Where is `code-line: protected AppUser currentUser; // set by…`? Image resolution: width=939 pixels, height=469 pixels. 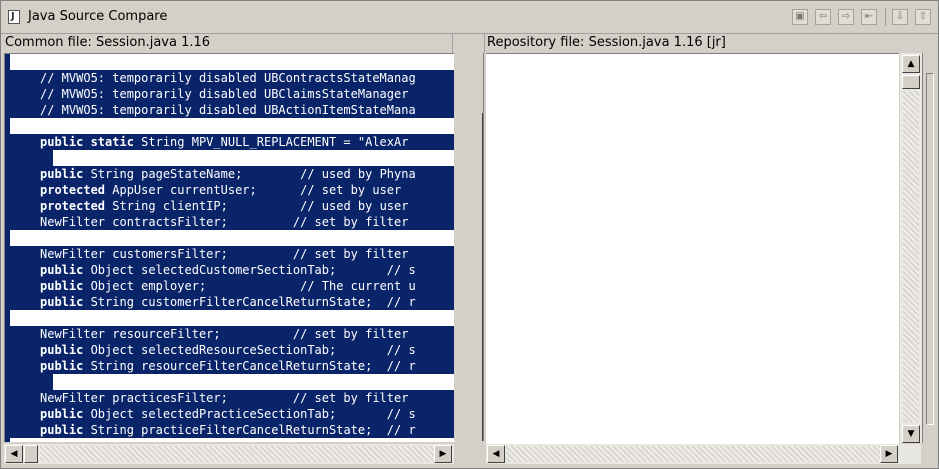 code-line: protected AppUser currentUser; // set by… is located at coordinates (232, 190).